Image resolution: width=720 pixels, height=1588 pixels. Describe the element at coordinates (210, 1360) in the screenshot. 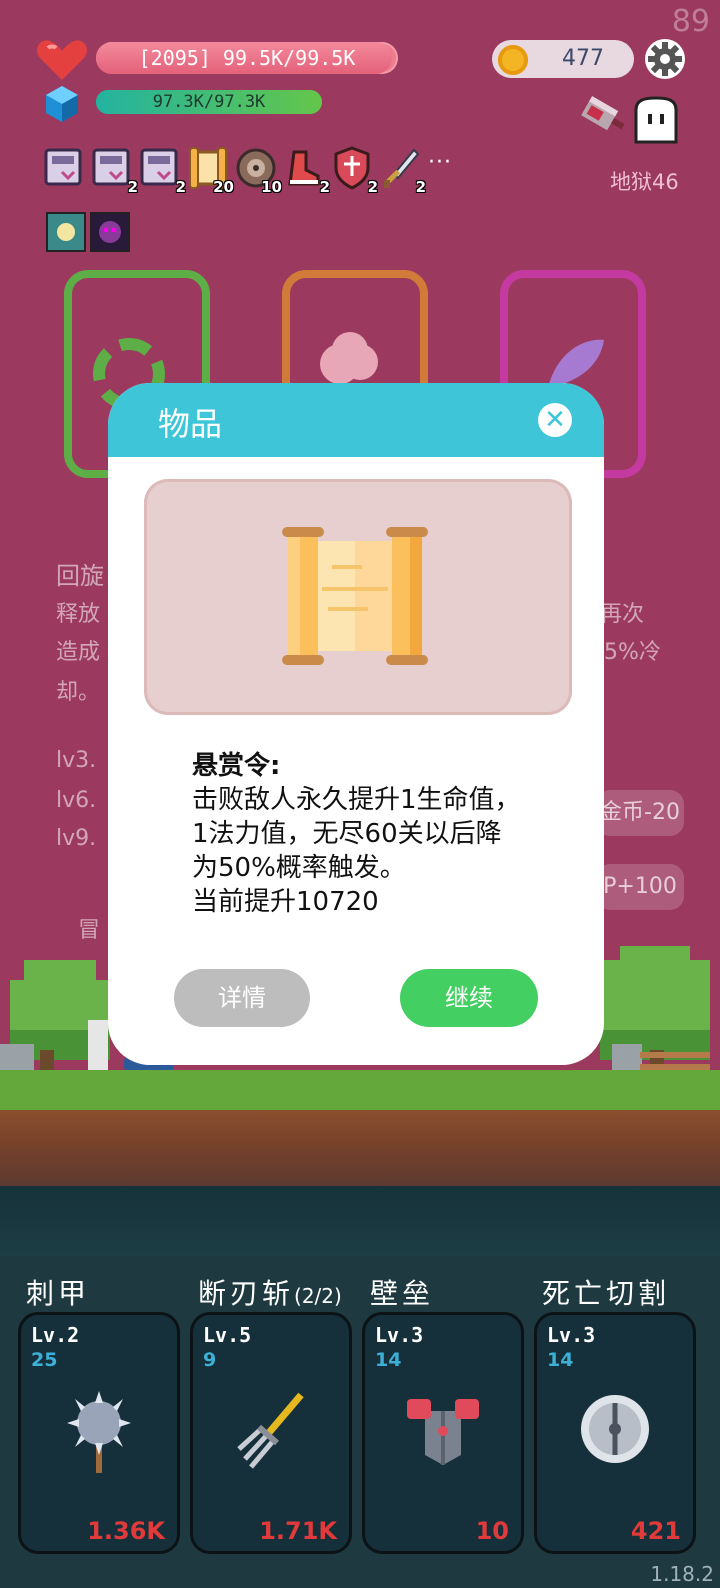

I see `skill-number: 9` at that location.